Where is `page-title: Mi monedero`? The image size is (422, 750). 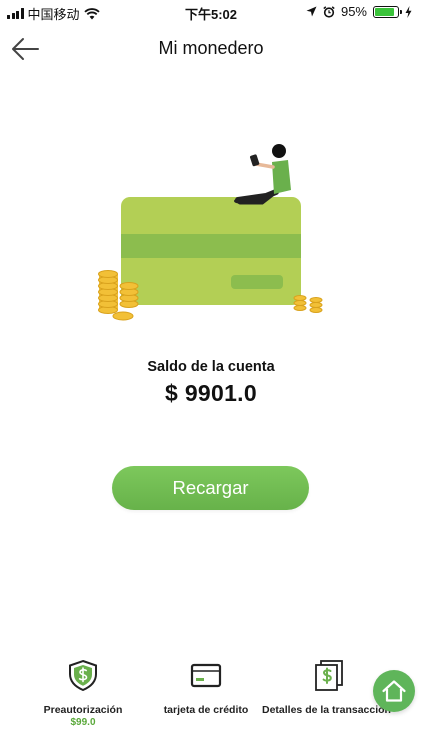 page-title: Mi monedero is located at coordinates (211, 48).